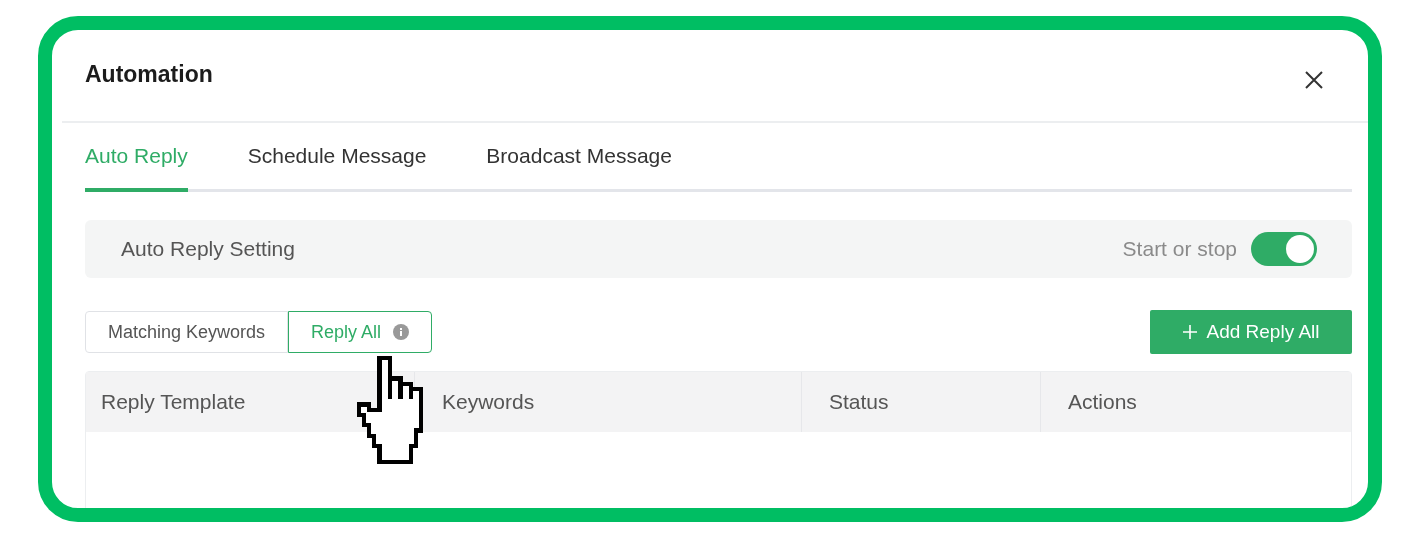 The height and width of the screenshot is (537, 1420). I want to click on toggle-switch, so click(1284, 249).